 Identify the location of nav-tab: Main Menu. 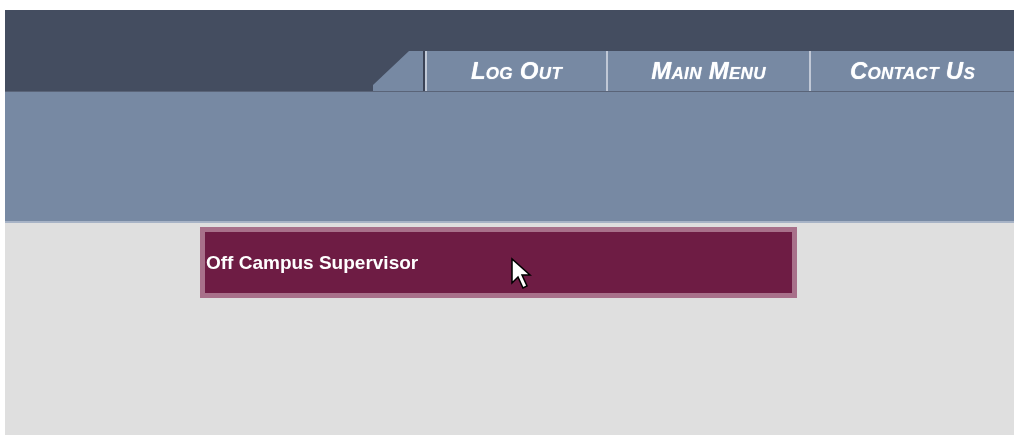
(707, 71).